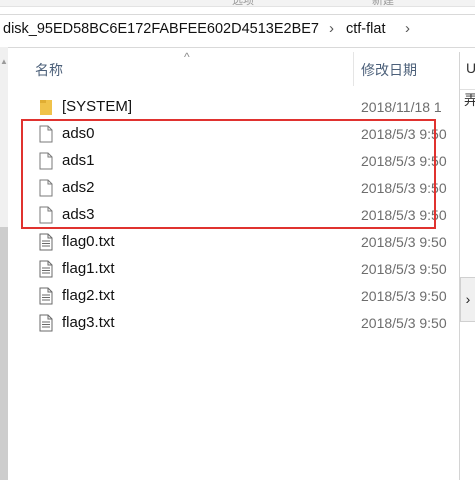 This screenshot has height=480, width=475. I want to click on ribbon-strip: 选项 新建, so click(237, 3).